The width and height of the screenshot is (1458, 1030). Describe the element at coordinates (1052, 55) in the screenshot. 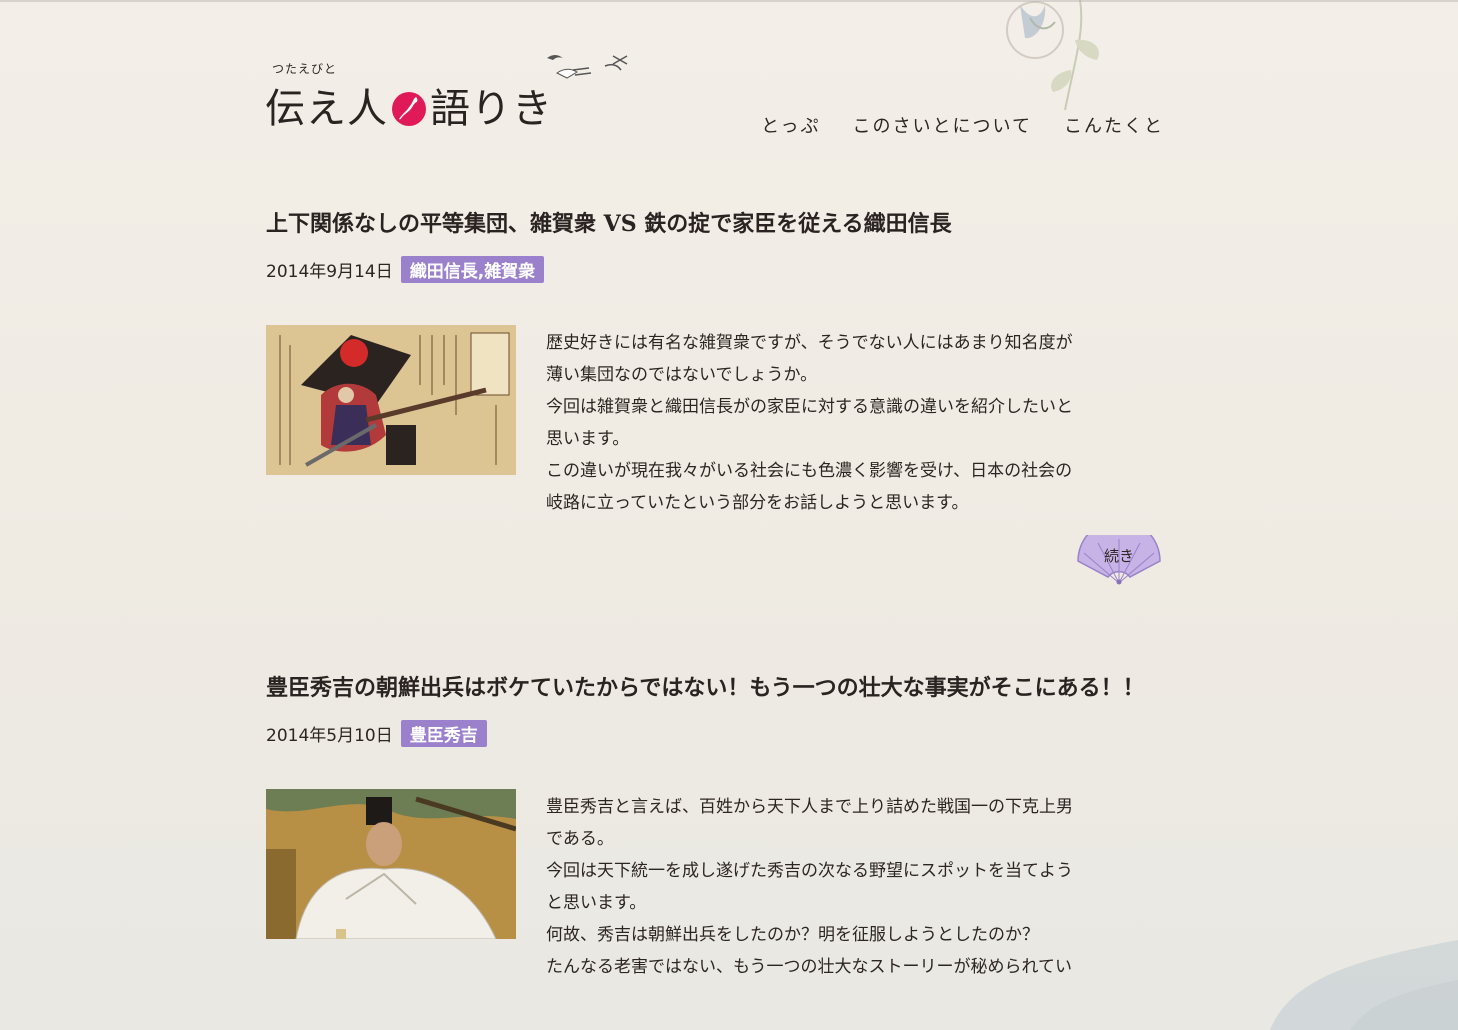

I see `hanging-flower-decoration` at that location.